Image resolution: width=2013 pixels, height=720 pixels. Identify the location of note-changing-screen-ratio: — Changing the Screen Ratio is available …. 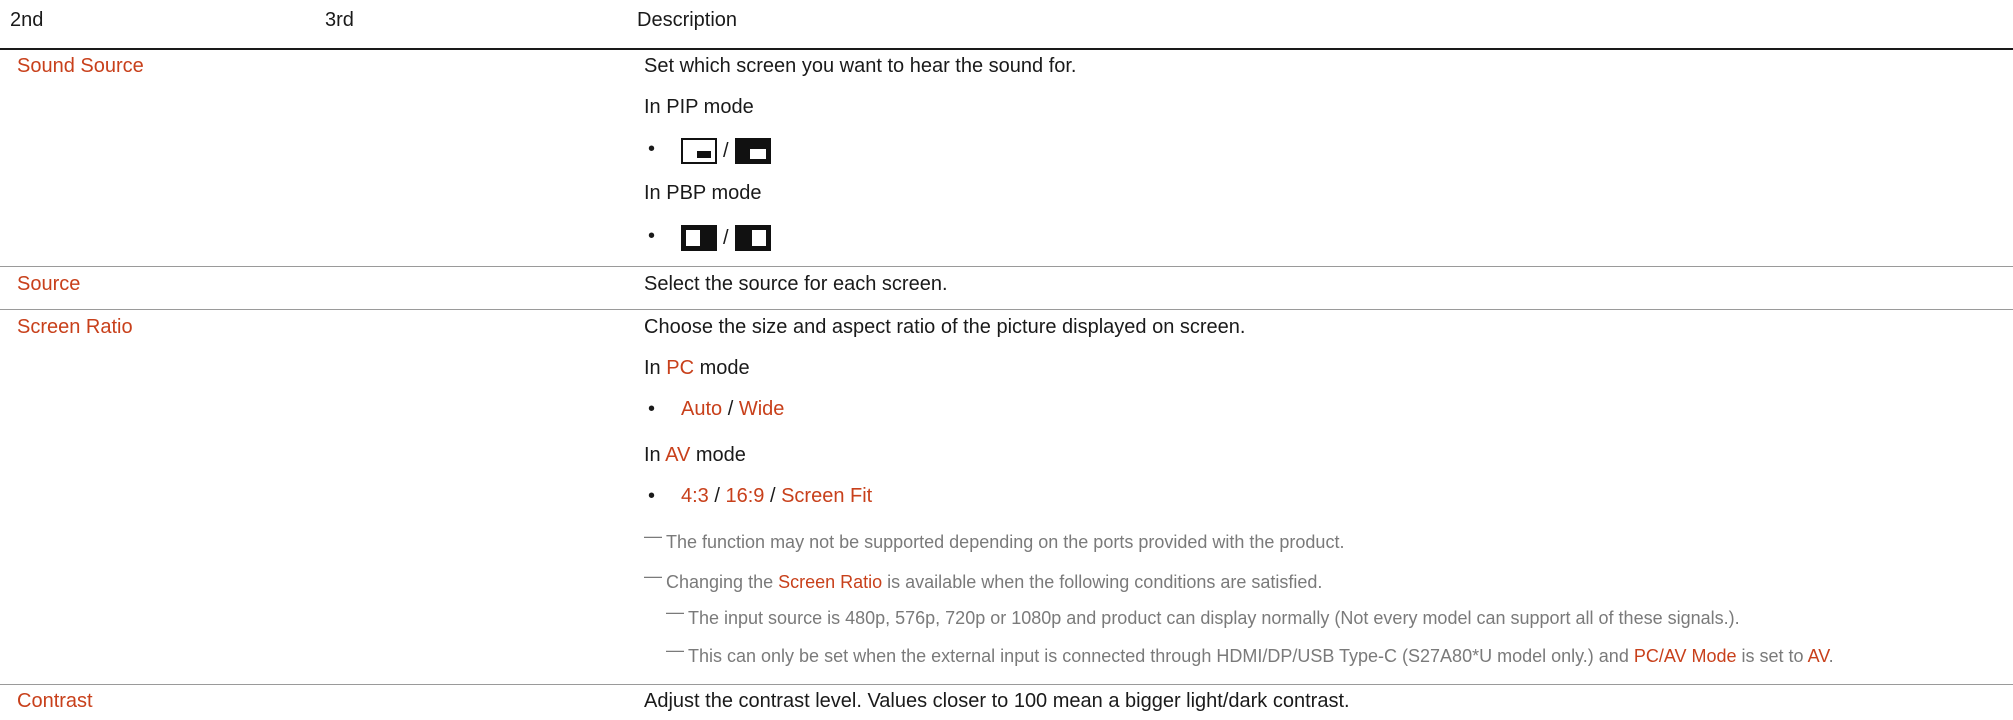
(983, 579).